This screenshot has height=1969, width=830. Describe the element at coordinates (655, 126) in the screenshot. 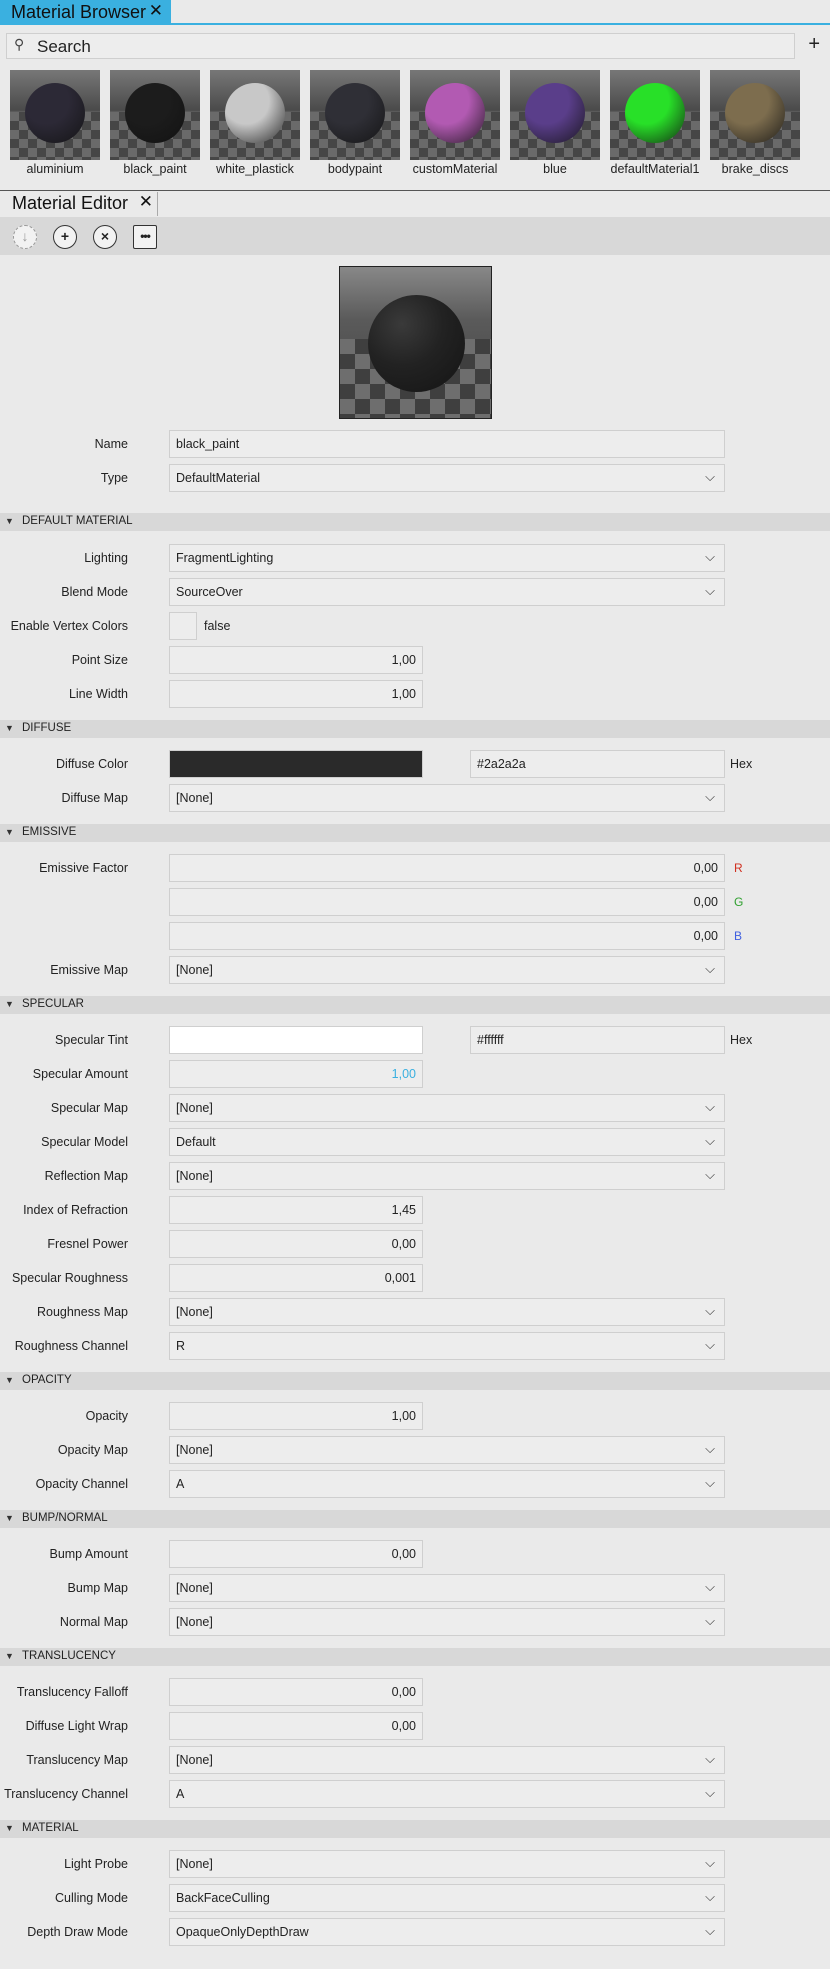

I see `material-thumb: defaultMaterial1` at that location.